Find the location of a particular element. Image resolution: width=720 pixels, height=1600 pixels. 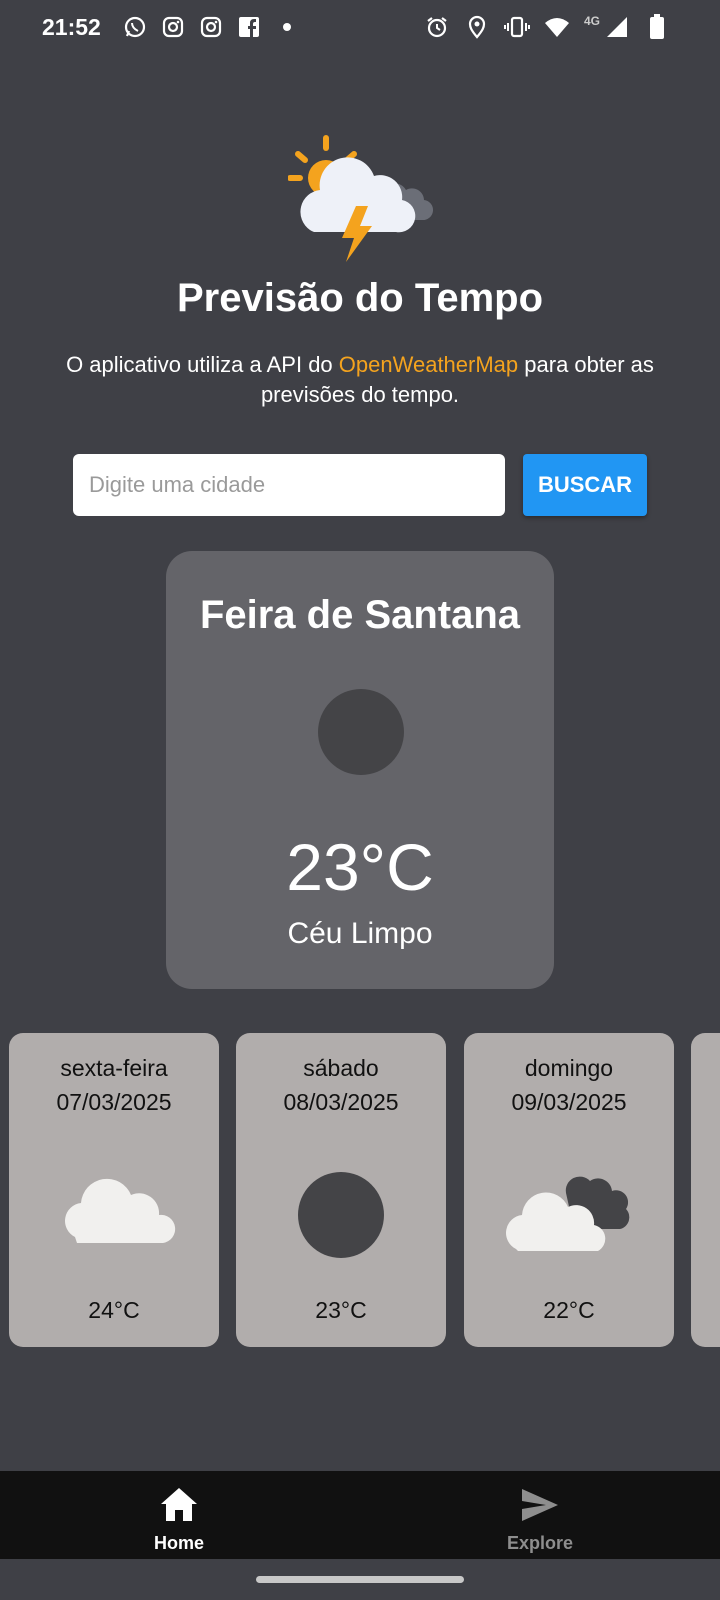

status-bar: 21:52 4G is located at coordinates (360, 28).